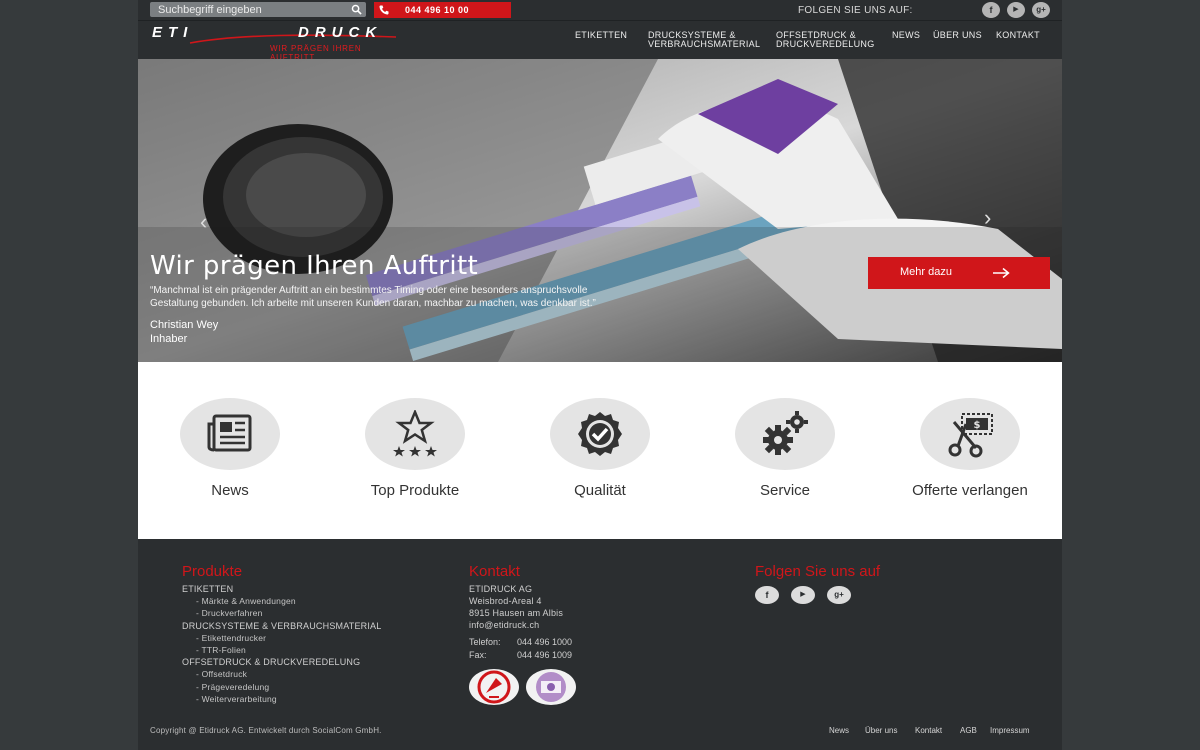  Describe the element at coordinates (485, 642) in the screenshot. I see `tel-label: Telefon:` at that location.